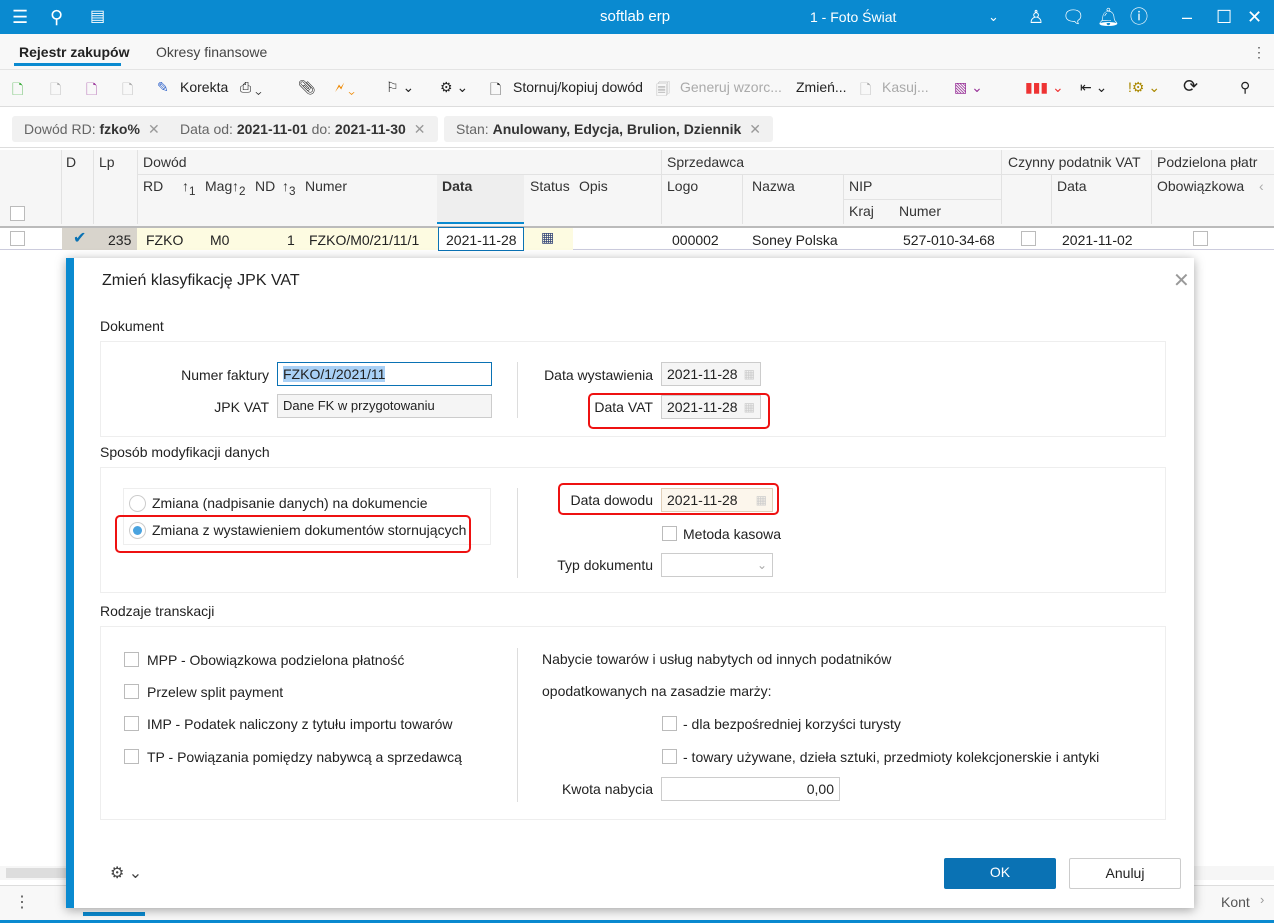 The height and width of the screenshot is (923, 1274). I want to click on split-payment-label: Przelew split payment, so click(215, 692).